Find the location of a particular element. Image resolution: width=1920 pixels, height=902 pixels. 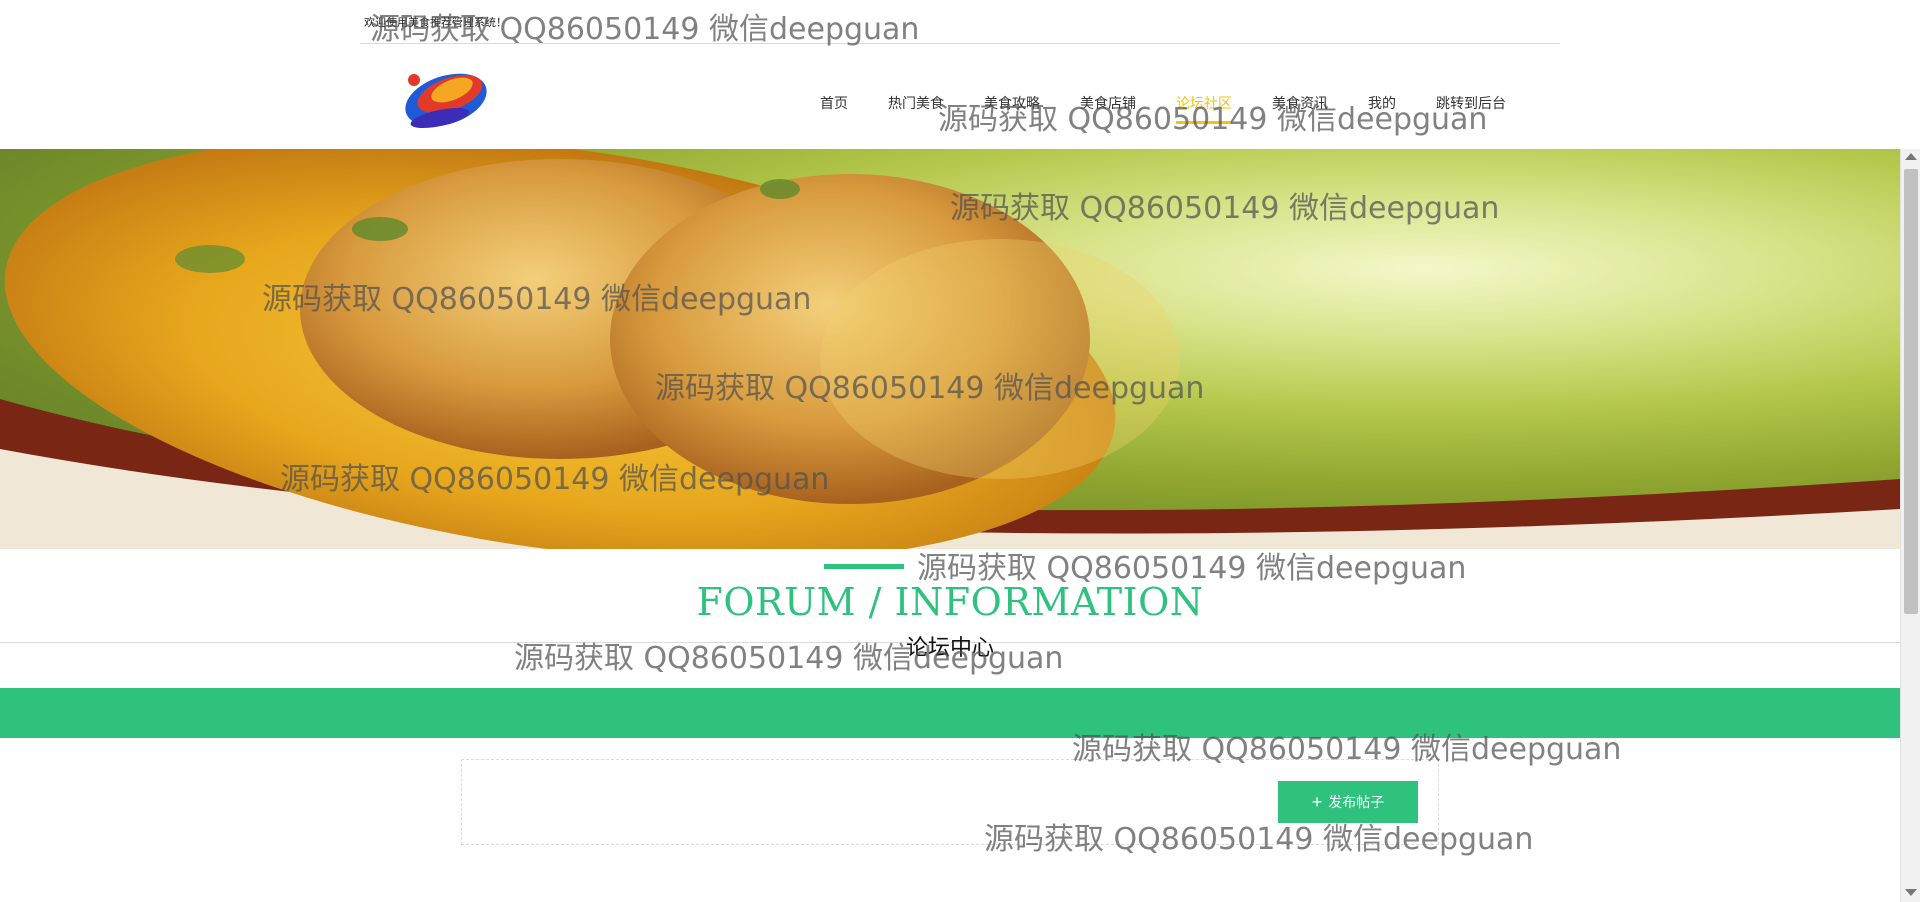

nav-food-guide-label: 美食攻略 is located at coordinates (1012, 104).